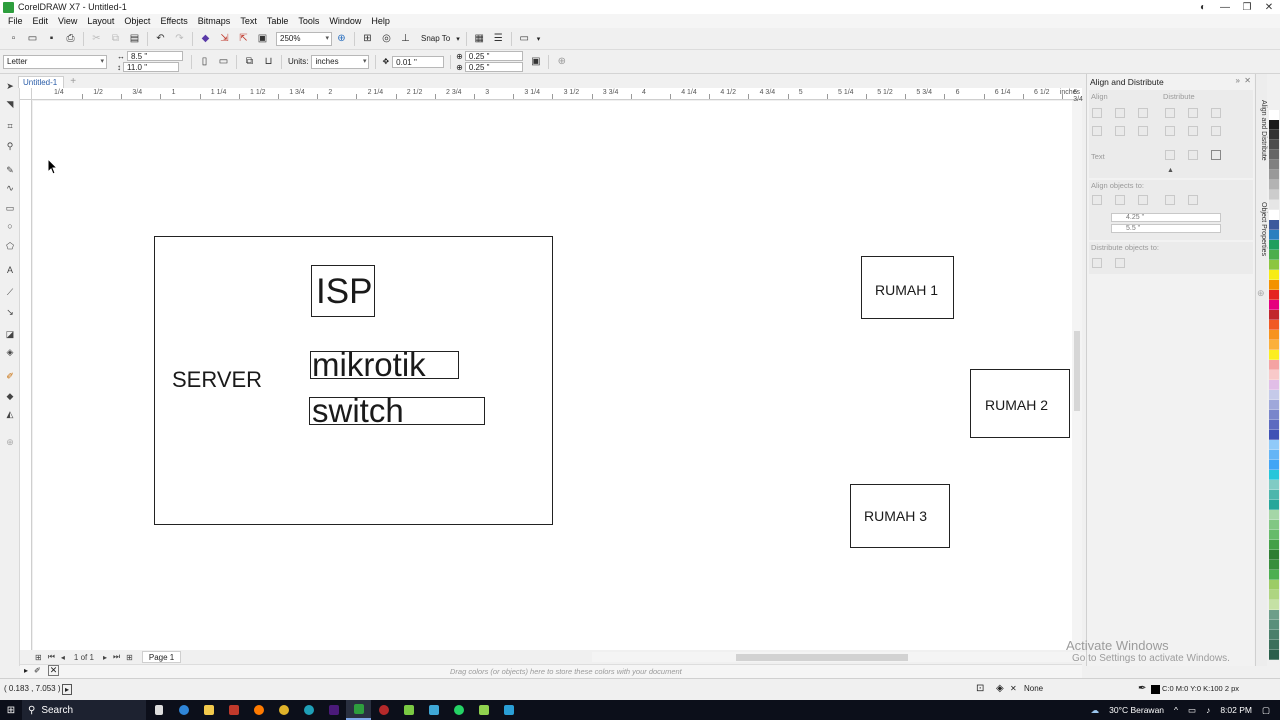  I want to click on active-objects-icon, so click(1097, 200).